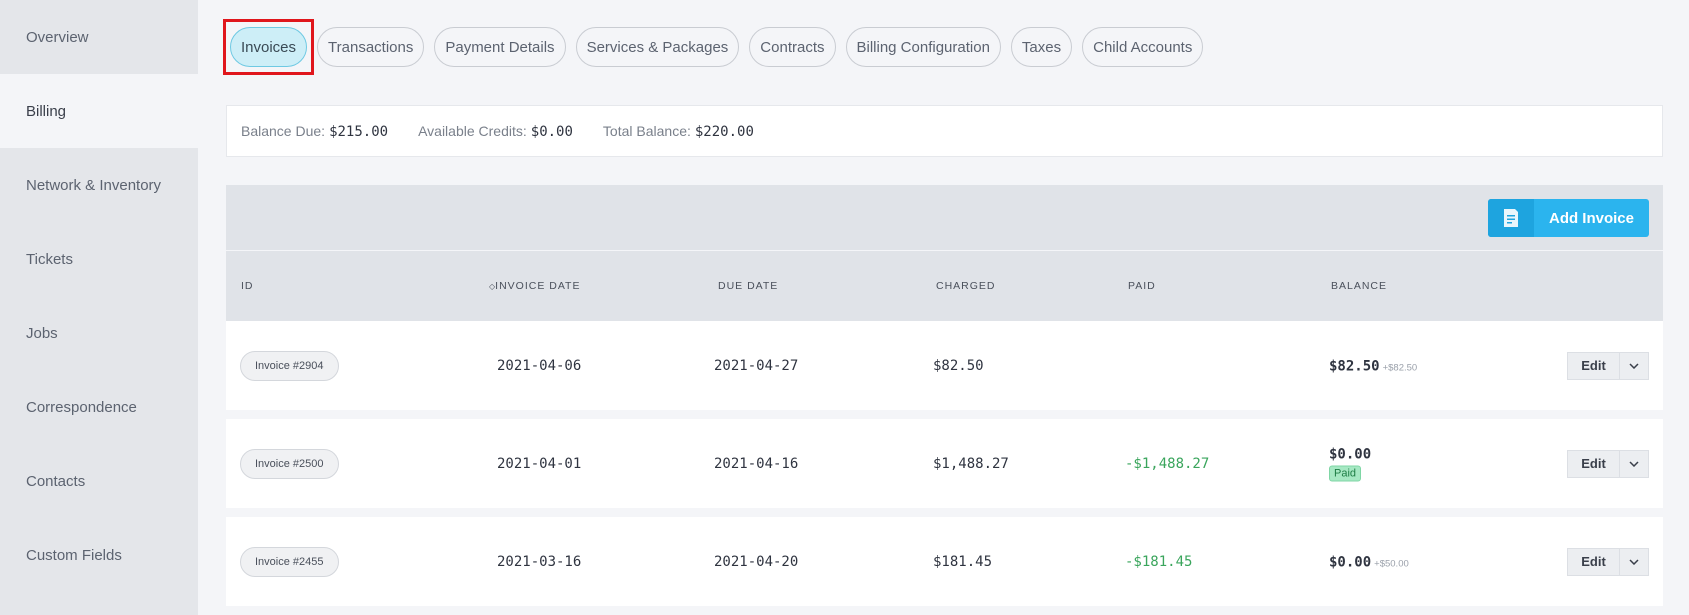  What do you see at coordinates (1400, 367) in the screenshot?
I see `balance-adjustment: +$82.50` at bounding box center [1400, 367].